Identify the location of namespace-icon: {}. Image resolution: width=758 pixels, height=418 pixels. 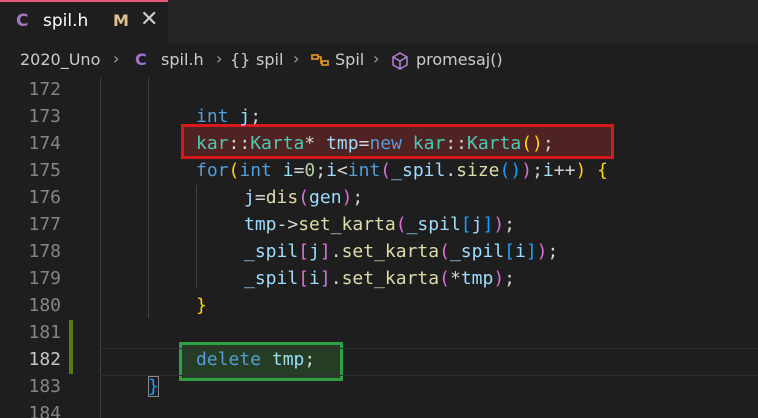
(240, 59).